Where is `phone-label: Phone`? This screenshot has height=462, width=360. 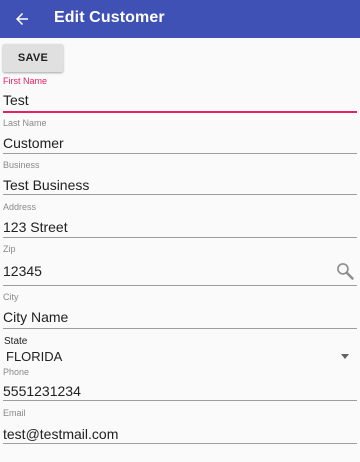
phone-label: Phone is located at coordinates (16, 372).